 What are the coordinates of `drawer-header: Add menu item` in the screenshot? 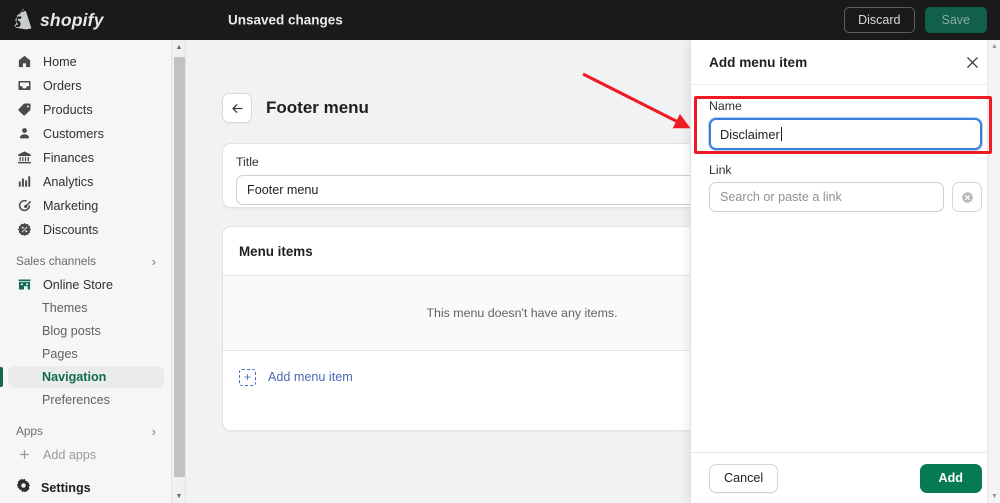 It's located at (845, 62).